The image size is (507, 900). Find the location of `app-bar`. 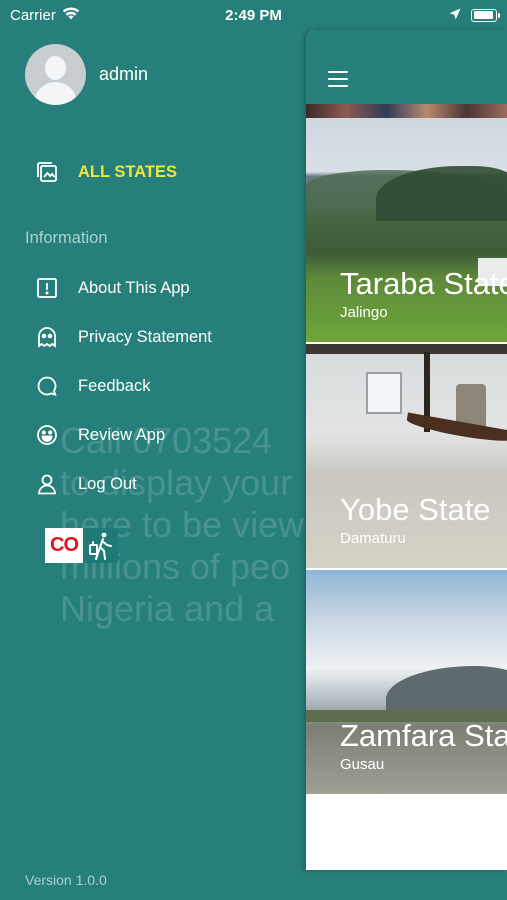

app-bar is located at coordinates (406, 67).